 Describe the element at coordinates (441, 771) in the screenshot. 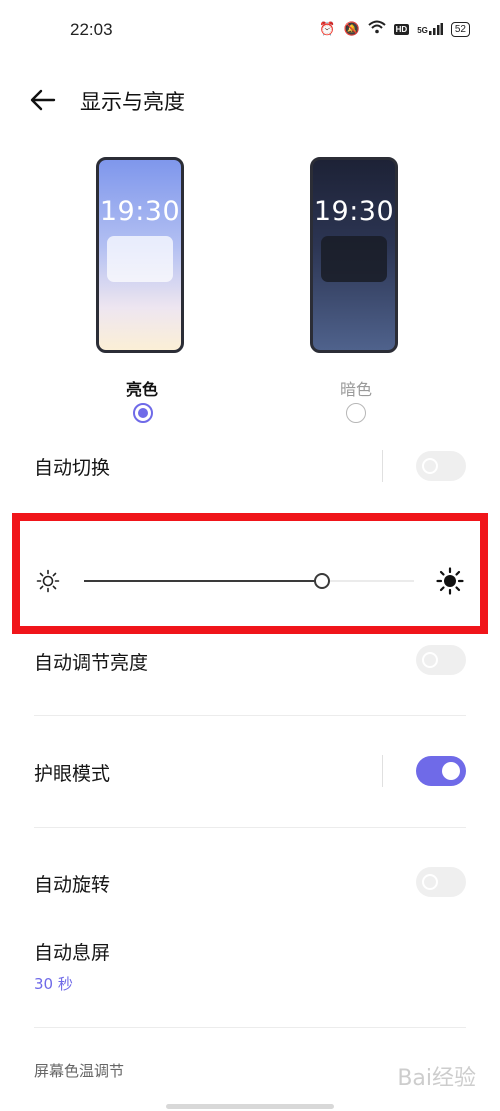

I see `eye-comfort-toggle` at that location.